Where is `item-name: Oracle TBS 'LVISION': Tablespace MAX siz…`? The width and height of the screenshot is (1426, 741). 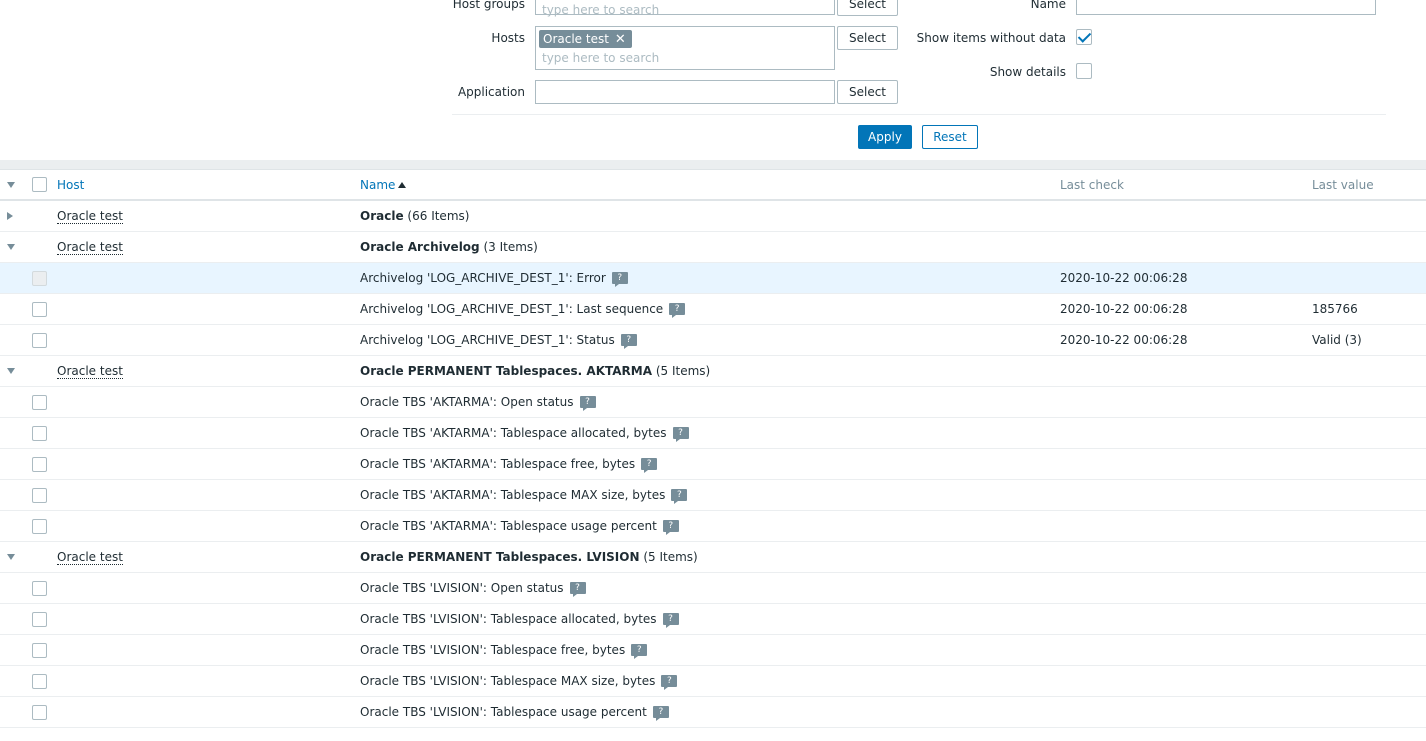
item-name: Oracle TBS 'LVISION': Tablespace MAX siz… is located at coordinates (508, 681).